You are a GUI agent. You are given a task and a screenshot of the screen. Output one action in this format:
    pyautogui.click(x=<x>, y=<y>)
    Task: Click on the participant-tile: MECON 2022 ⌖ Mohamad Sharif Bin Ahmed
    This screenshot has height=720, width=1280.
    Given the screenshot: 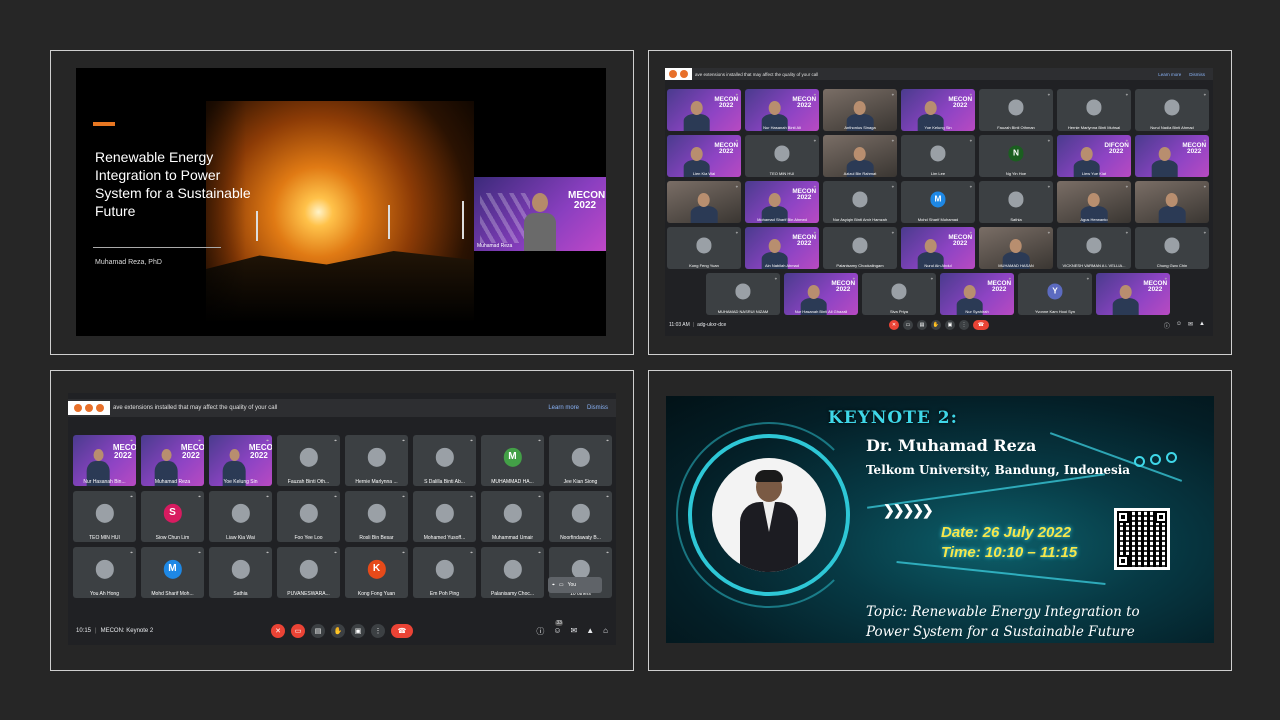 What is the action you would take?
    pyautogui.click(x=782, y=202)
    